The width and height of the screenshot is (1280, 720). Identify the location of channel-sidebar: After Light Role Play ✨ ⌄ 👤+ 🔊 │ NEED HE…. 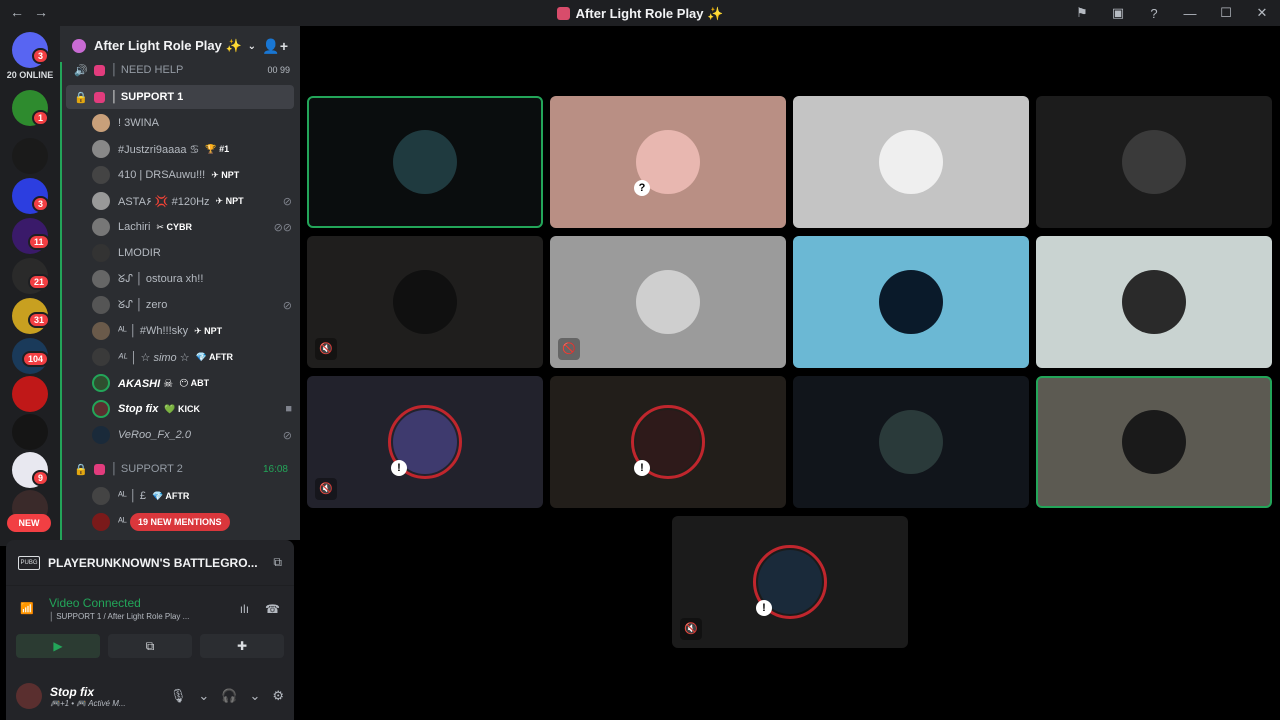
(180, 283).